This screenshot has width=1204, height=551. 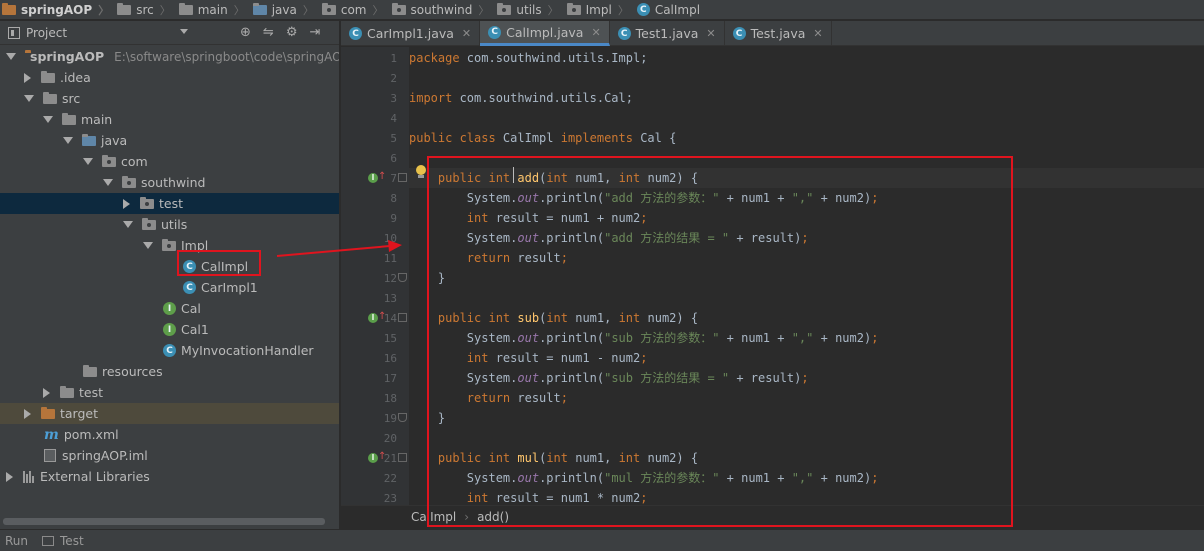 What do you see at coordinates (169, 224) in the screenshot?
I see `tree-item-utils: utils` at bounding box center [169, 224].